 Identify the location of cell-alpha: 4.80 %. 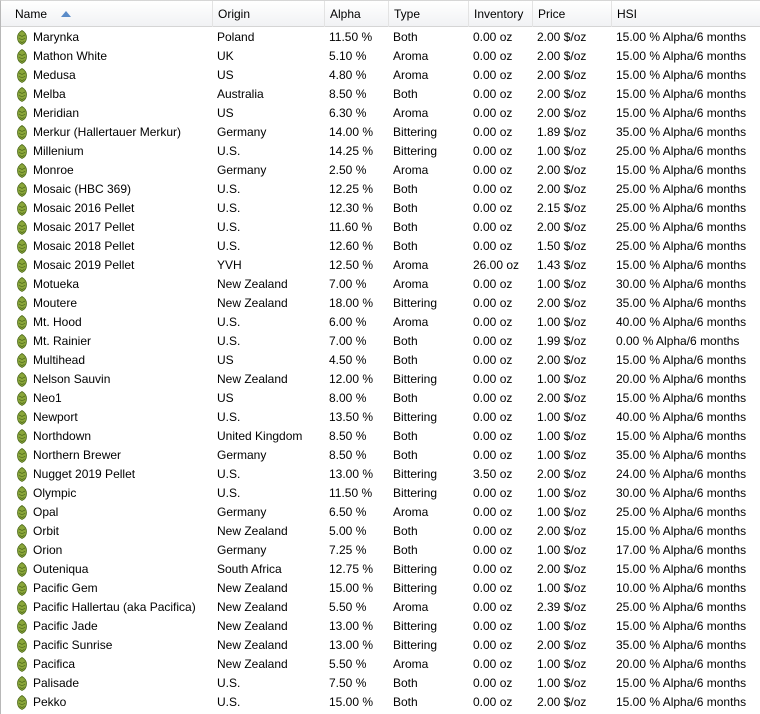
(348, 75).